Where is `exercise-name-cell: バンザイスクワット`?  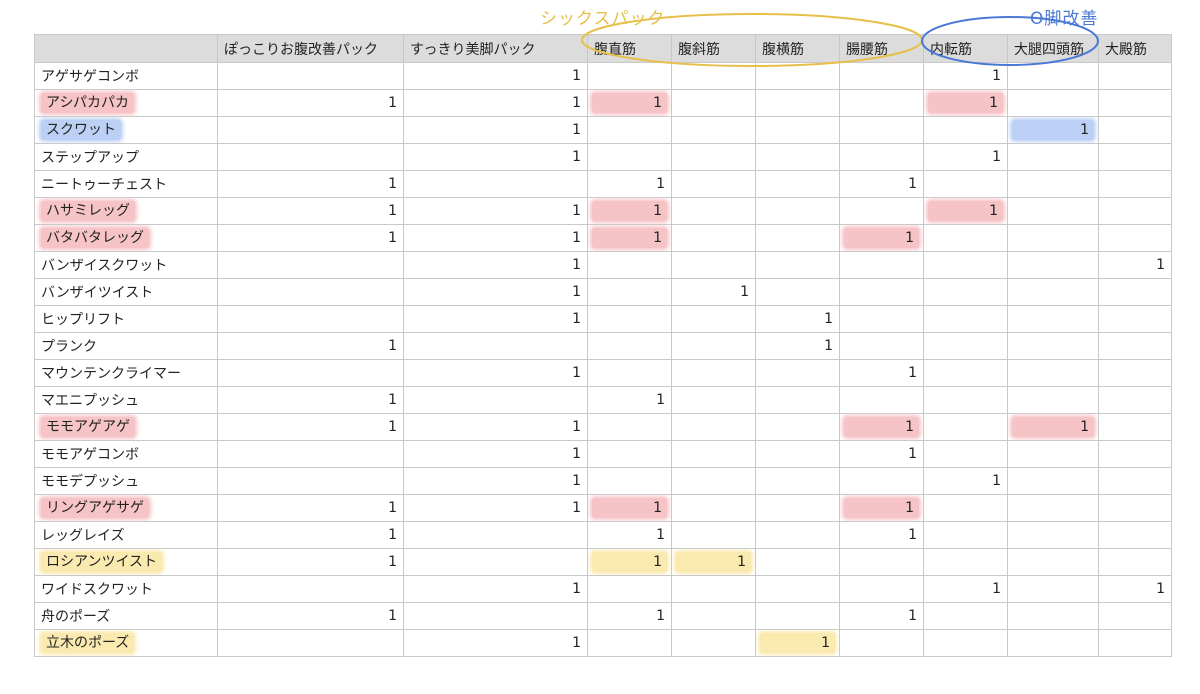
exercise-name-cell: バンザイスクワット is located at coordinates (126, 265).